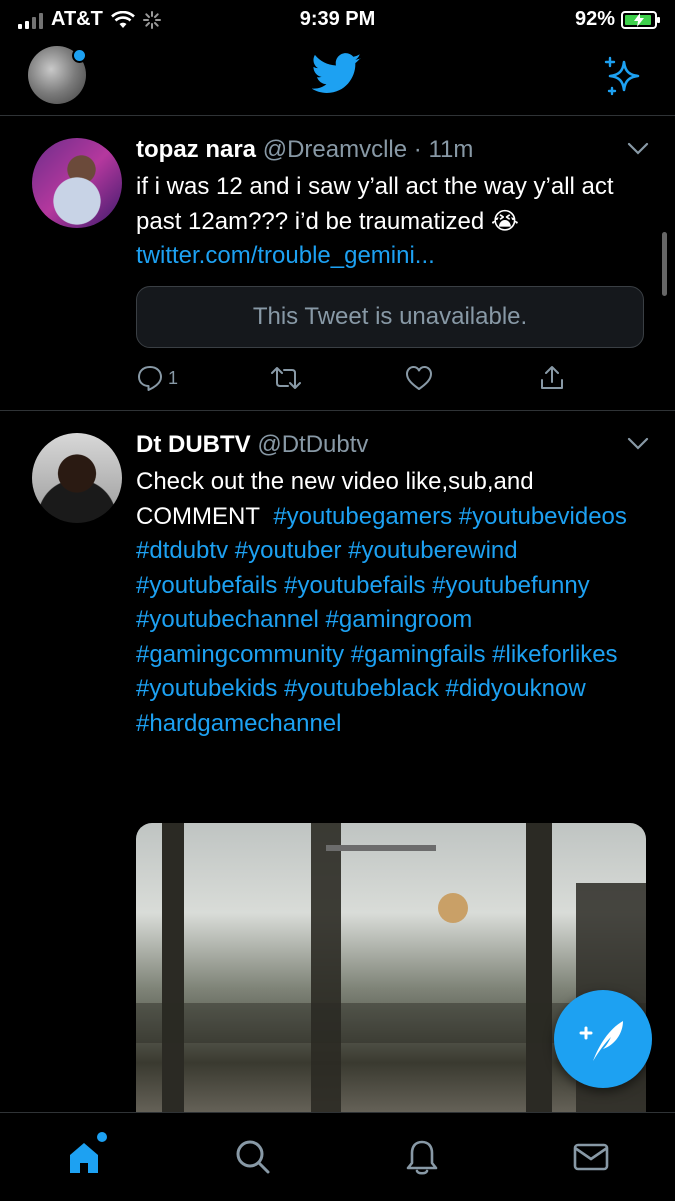  Describe the element at coordinates (196, 149) in the screenshot. I see `author-name: topaz nara` at that location.